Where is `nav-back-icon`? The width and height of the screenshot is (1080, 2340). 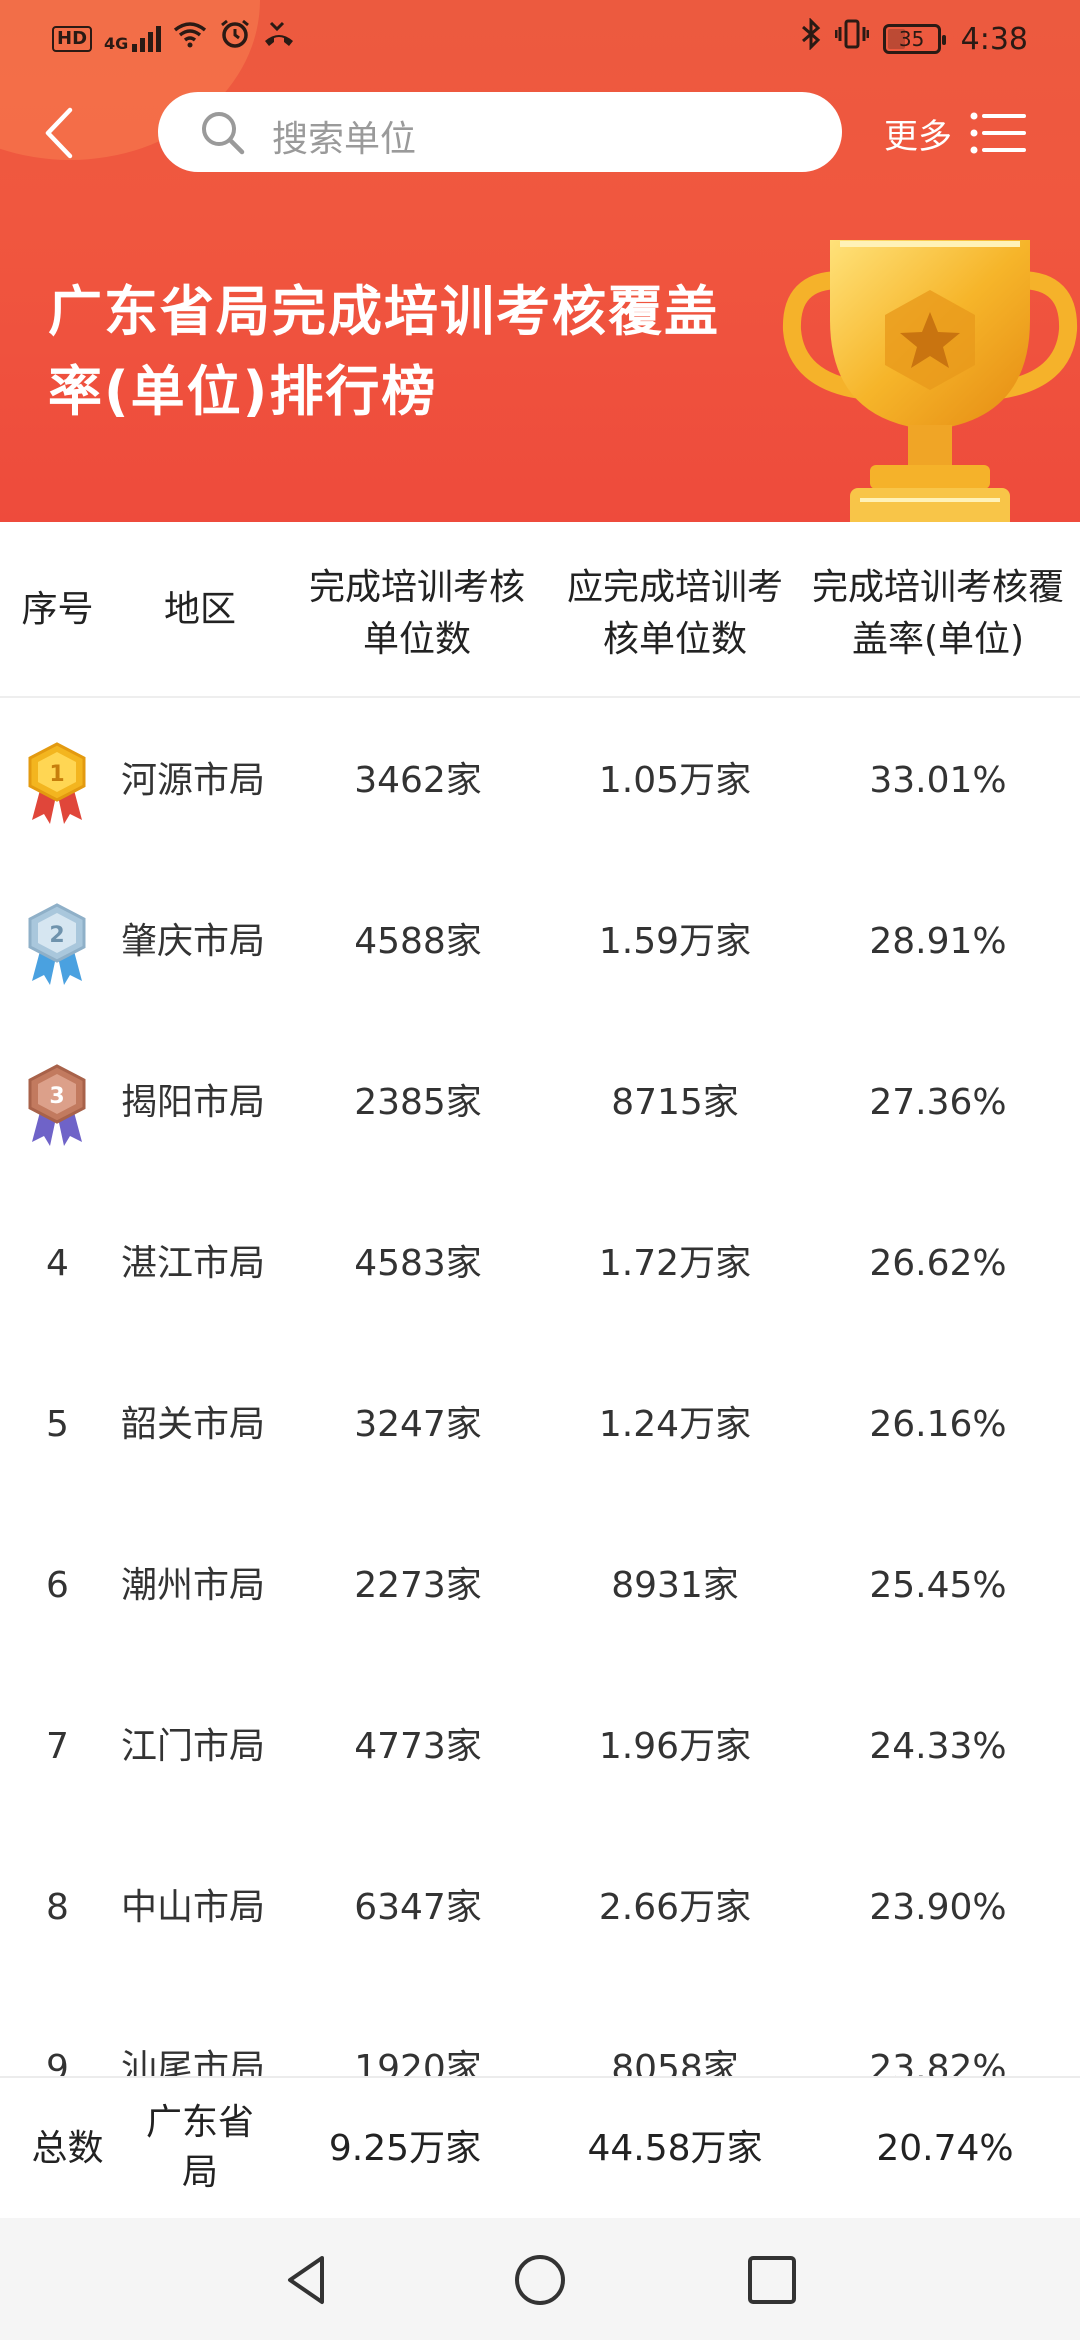 nav-back-icon is located at coordinates (308, 2280).